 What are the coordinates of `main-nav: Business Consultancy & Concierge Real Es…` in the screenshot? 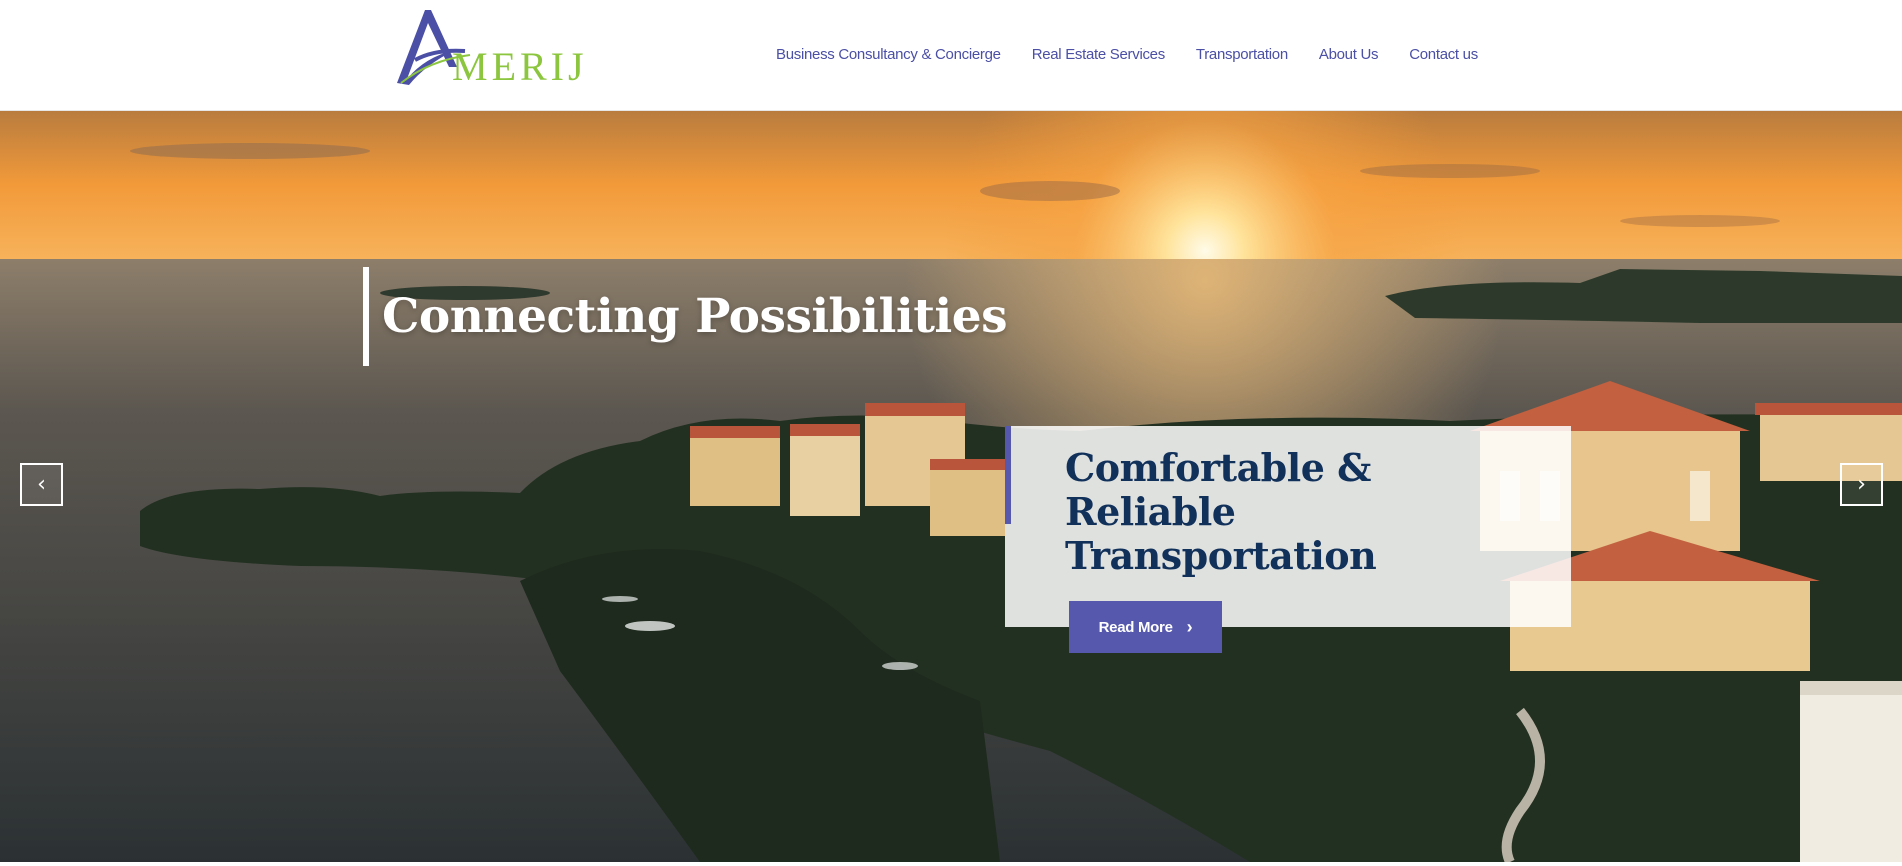 It's located at (1142, 54).